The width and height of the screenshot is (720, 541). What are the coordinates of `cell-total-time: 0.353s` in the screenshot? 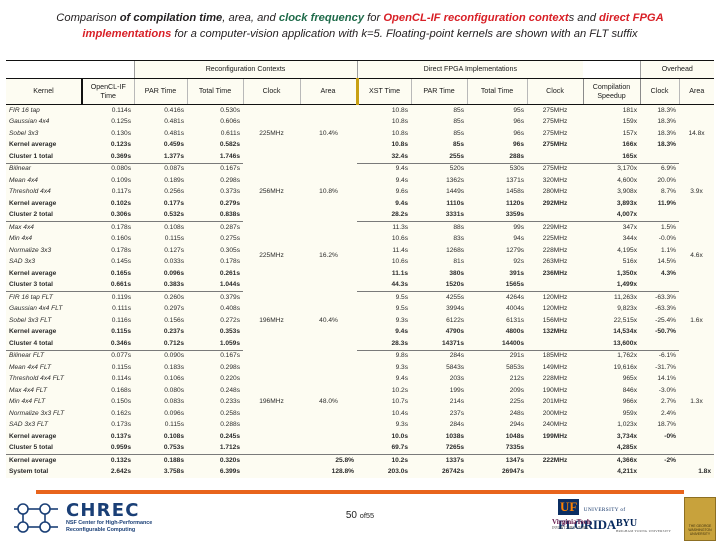 It's located at (229, 332).